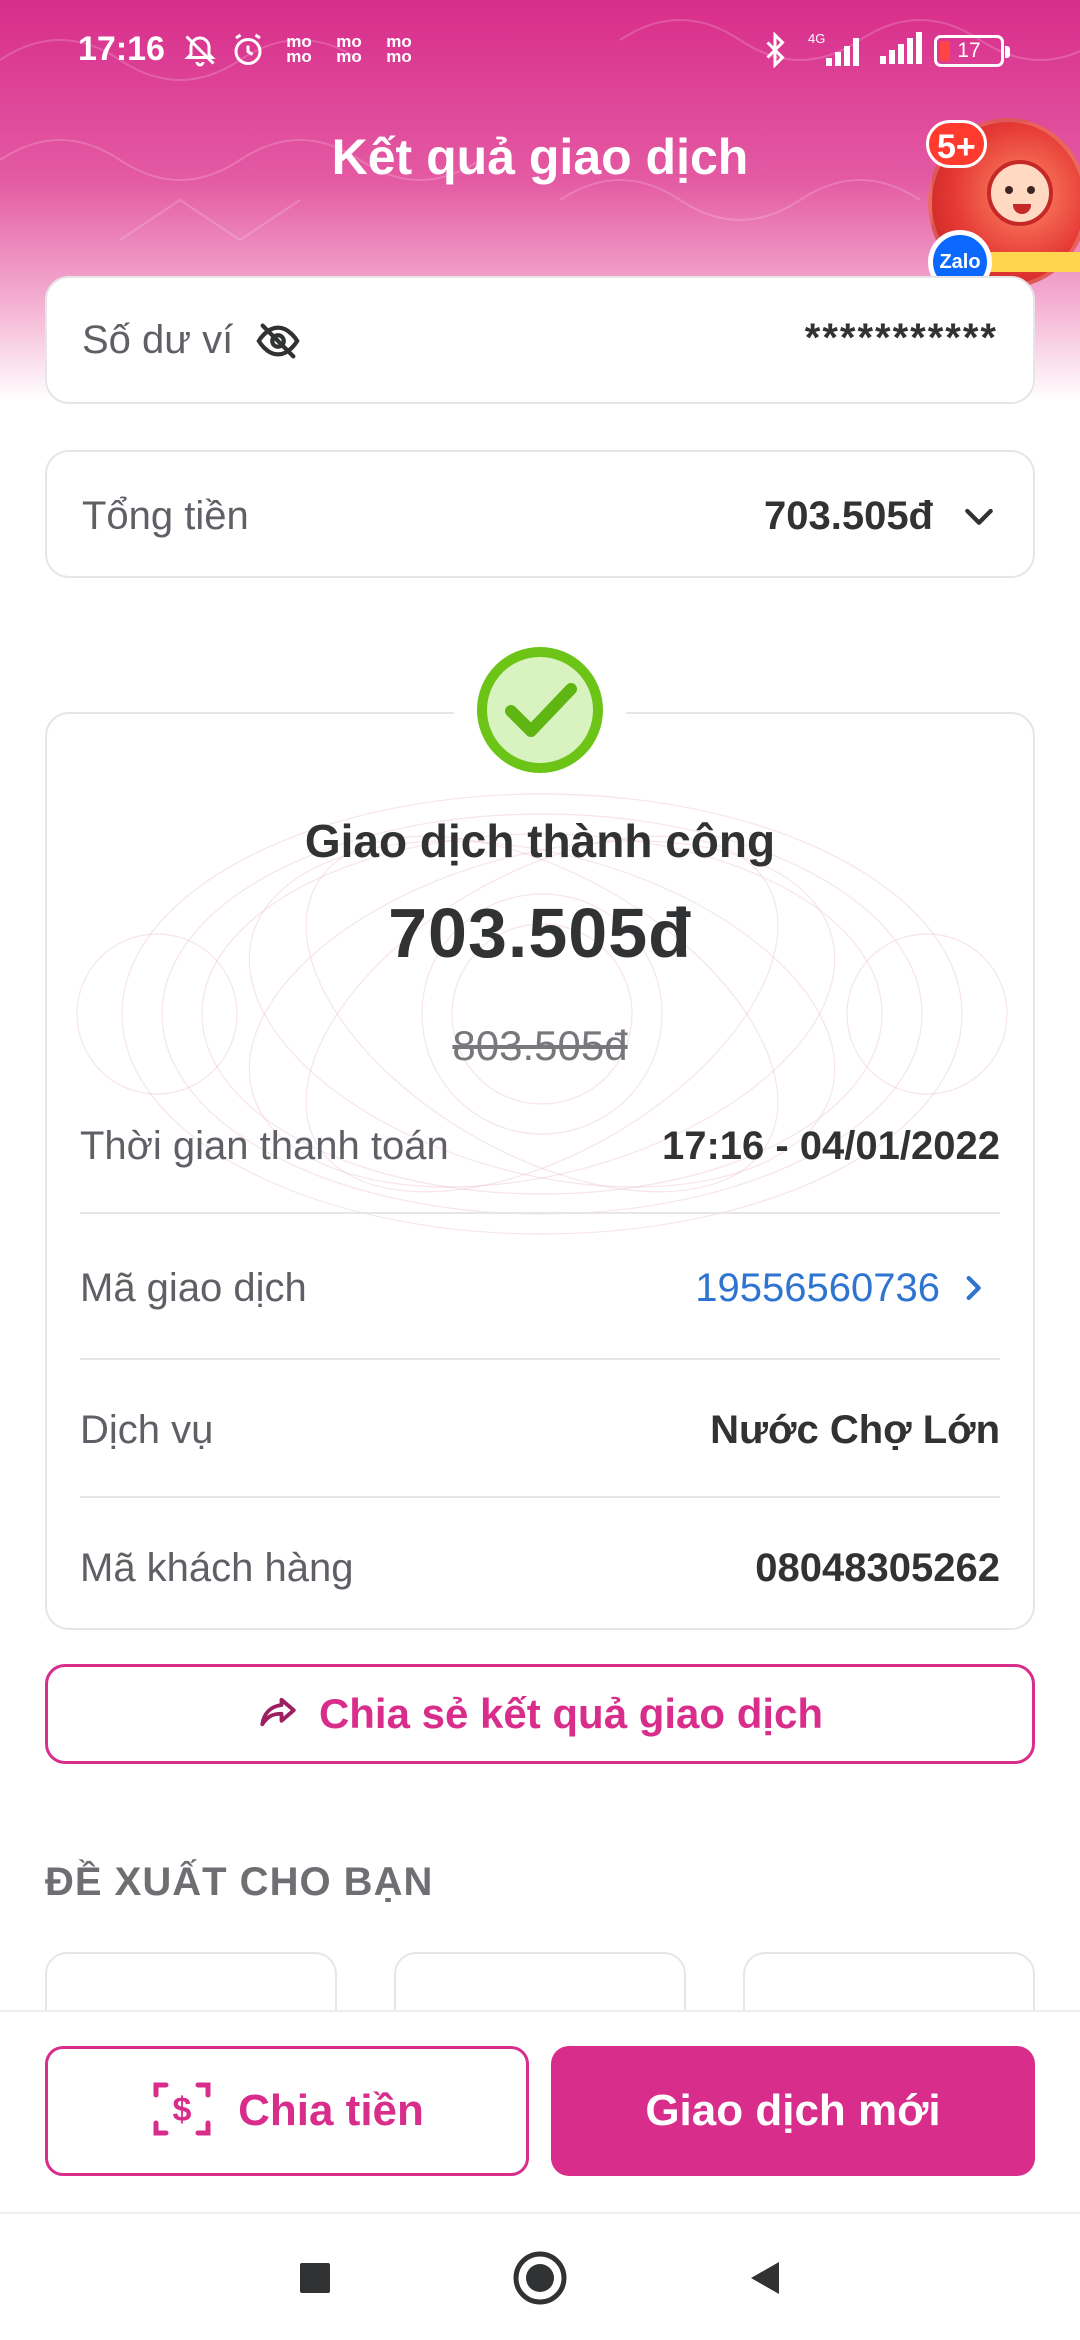  I want to click on mascot-icon, so click(1020, 193).